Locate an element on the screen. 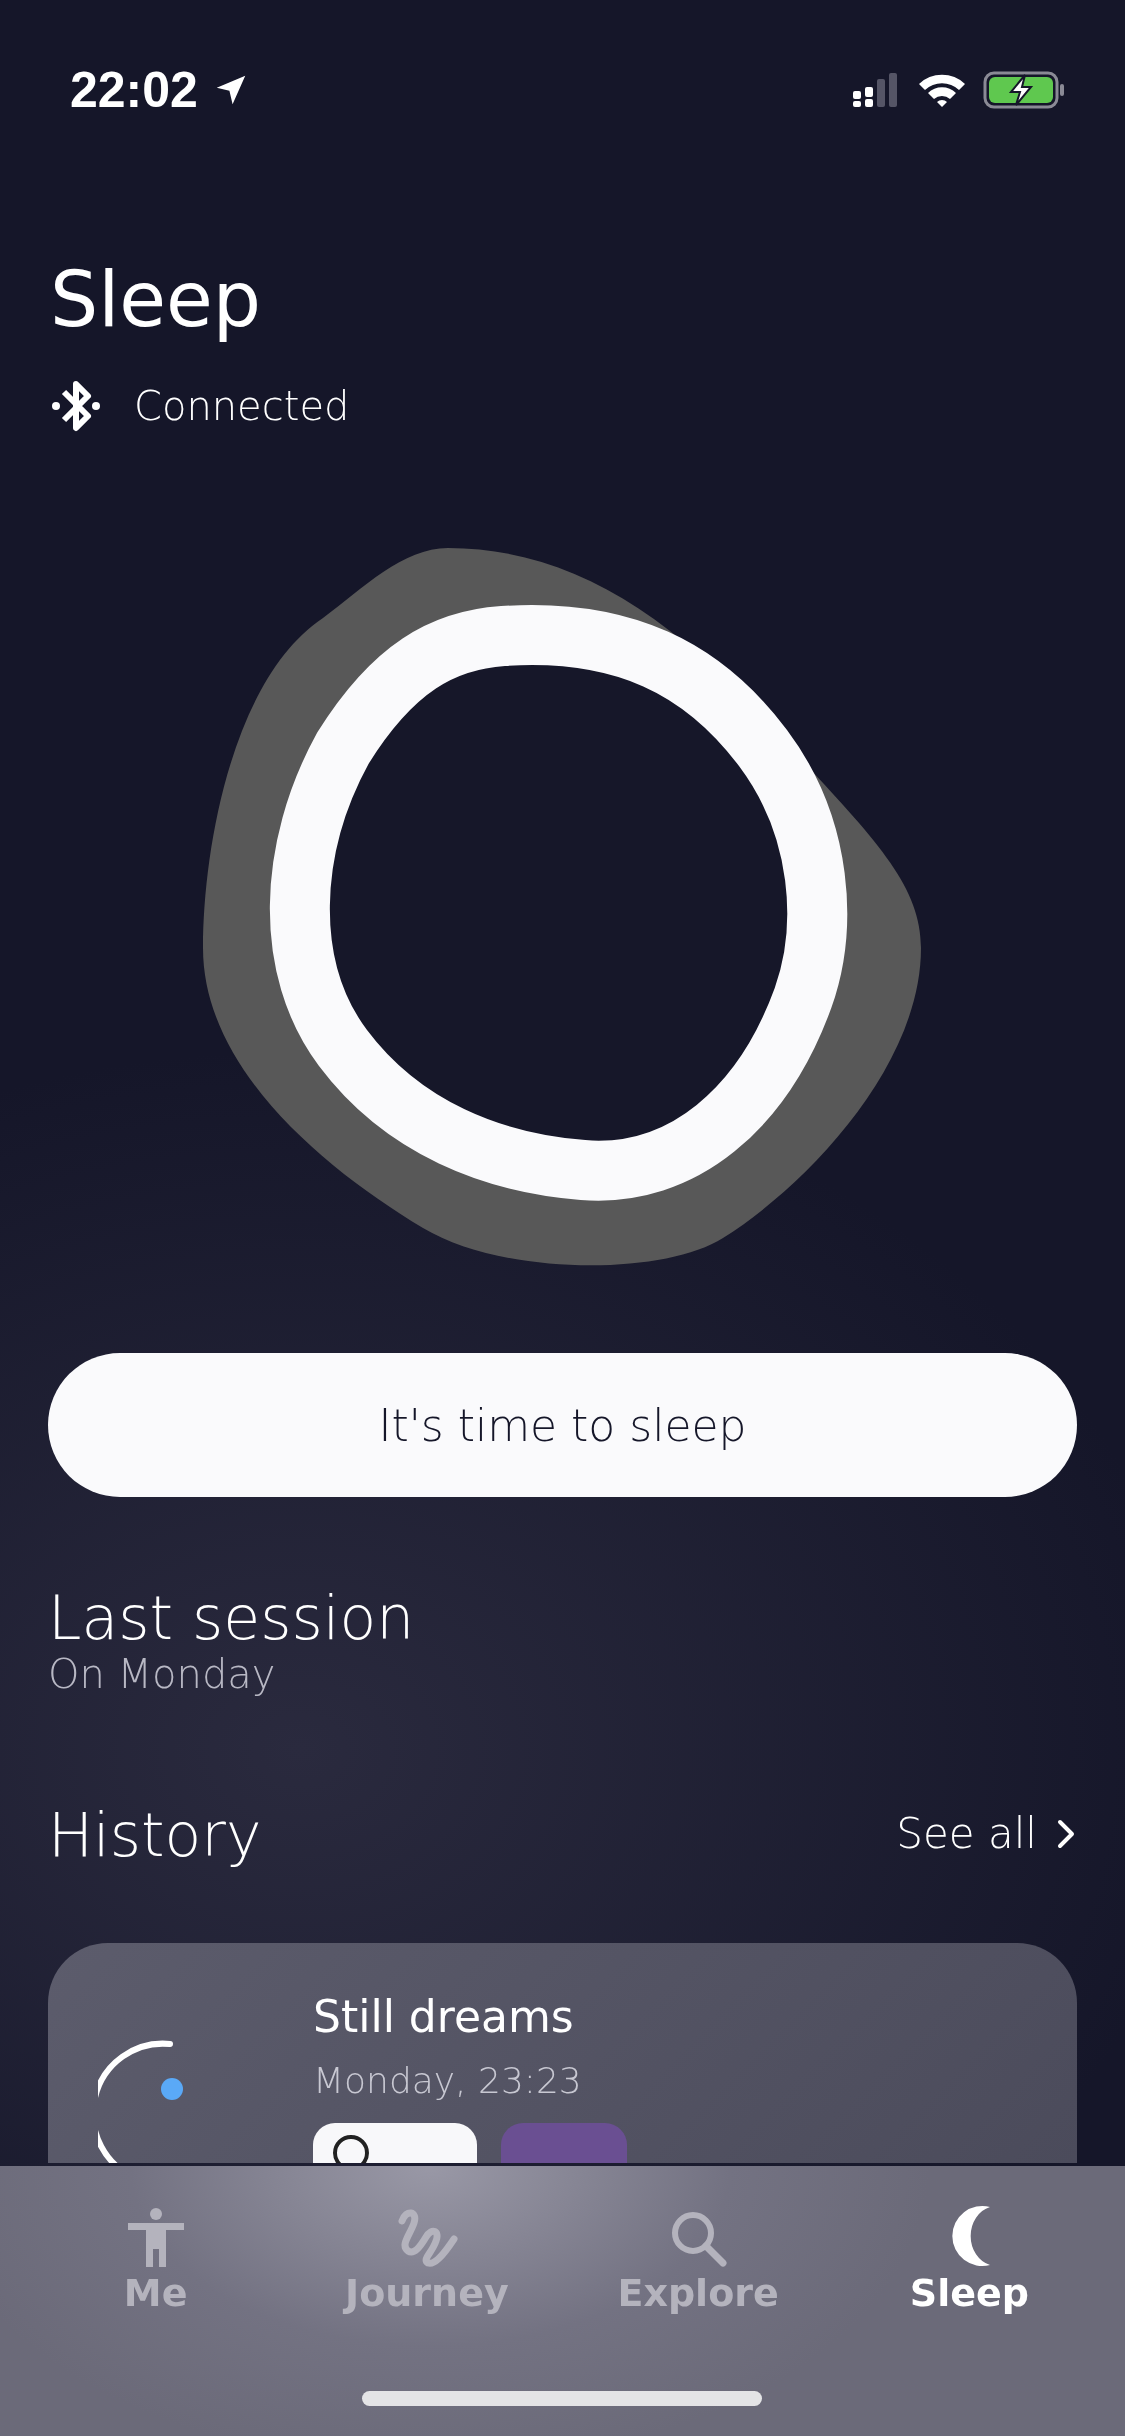  clock-icon is located at coordinates (351, 2148).